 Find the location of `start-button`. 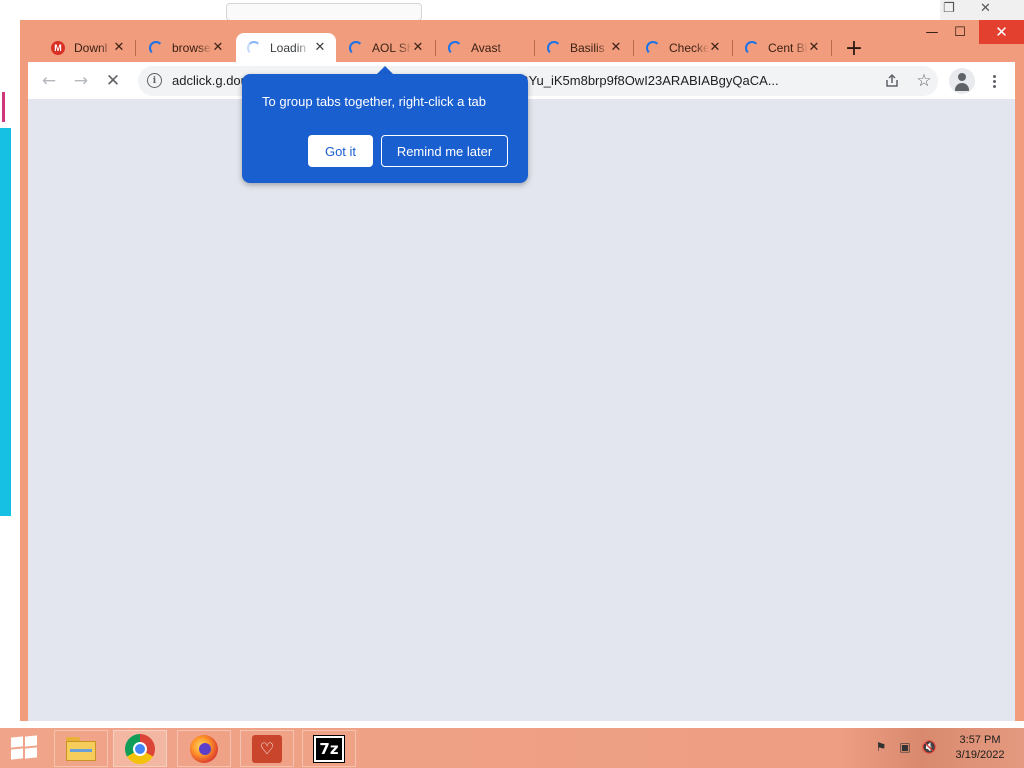

start-button is located at coordinates (24, 747).